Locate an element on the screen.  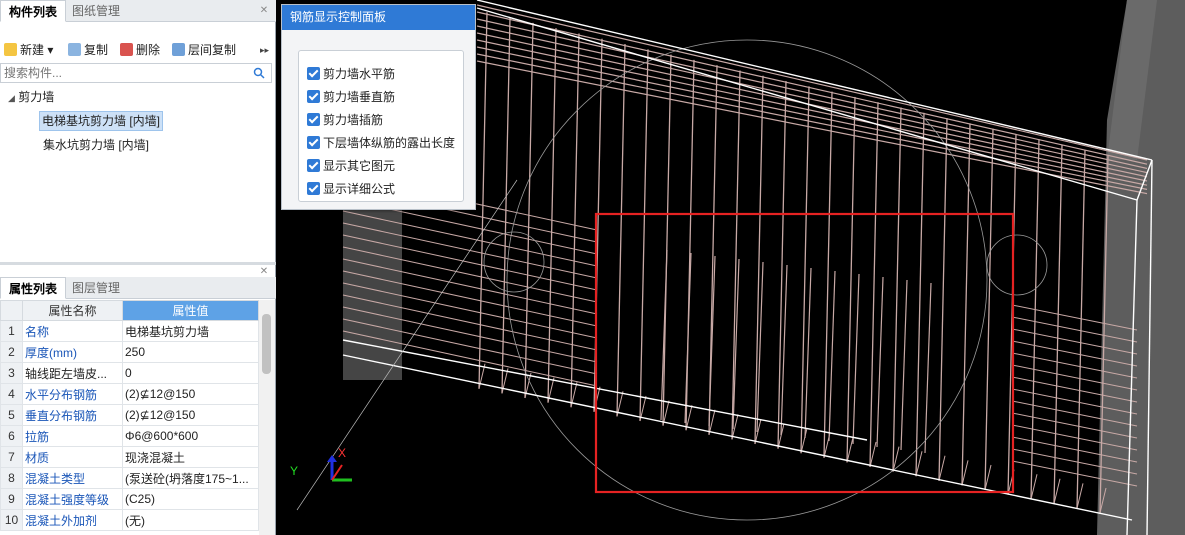
row-index: 10 is located at coordinates (11, 520).